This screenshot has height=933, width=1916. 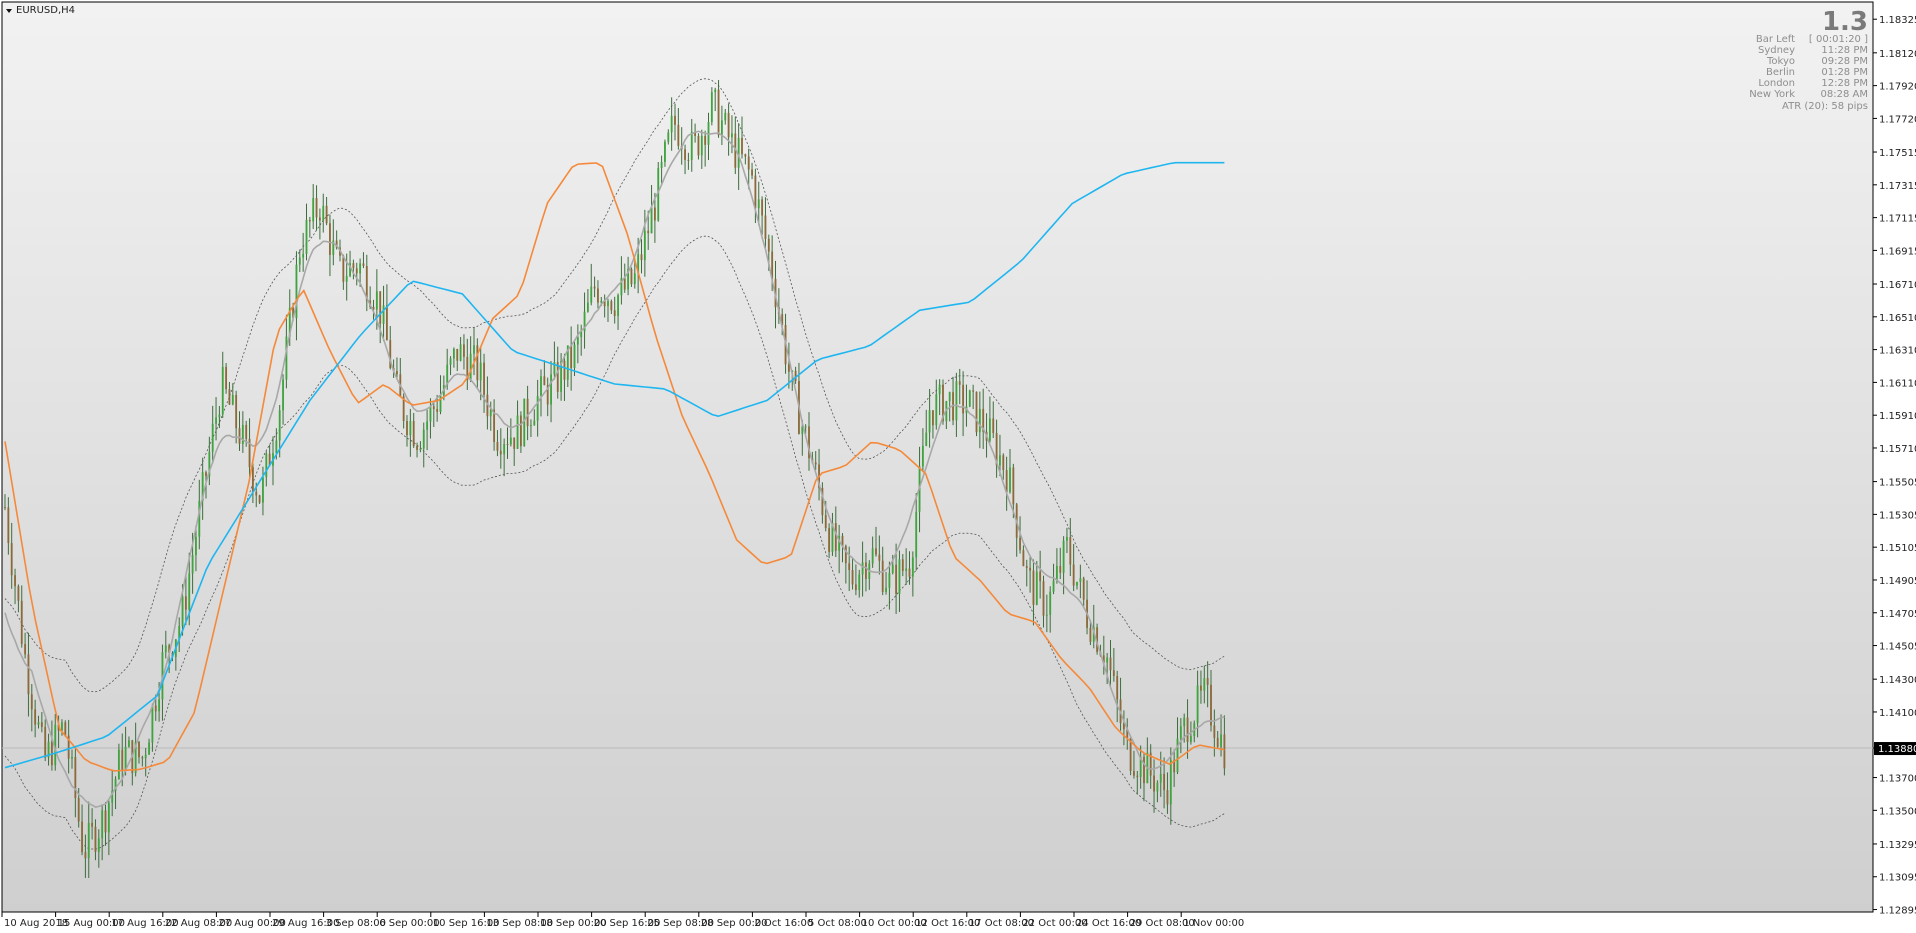 I want to click on y-tick-label: 1.12895, so click(x=1897, y=911).